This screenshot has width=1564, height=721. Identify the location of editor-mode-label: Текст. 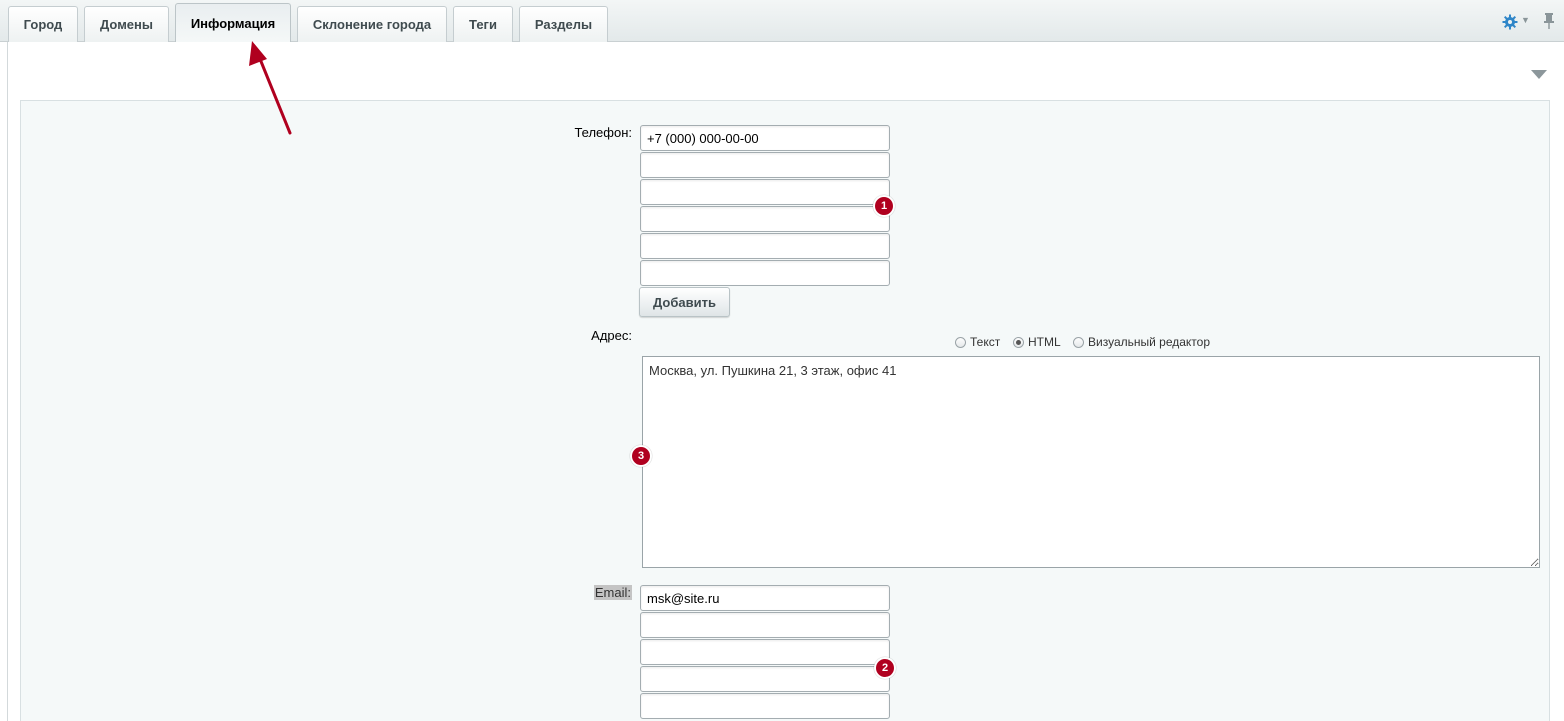
(985, 342).